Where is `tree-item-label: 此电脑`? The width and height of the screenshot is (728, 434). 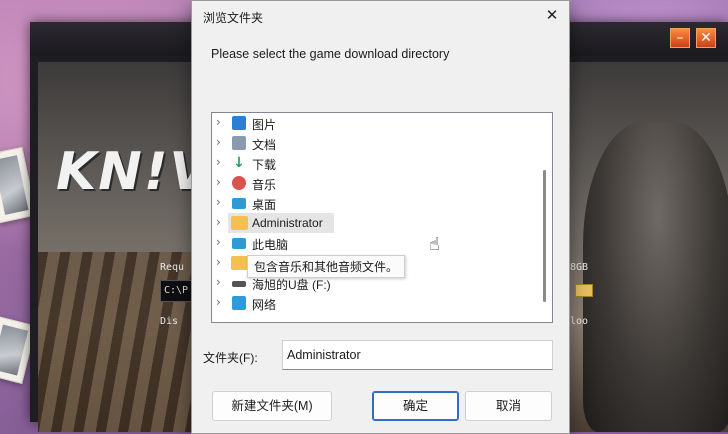 tree-item-label: 此电脑 is located at coordinates (270, 245).